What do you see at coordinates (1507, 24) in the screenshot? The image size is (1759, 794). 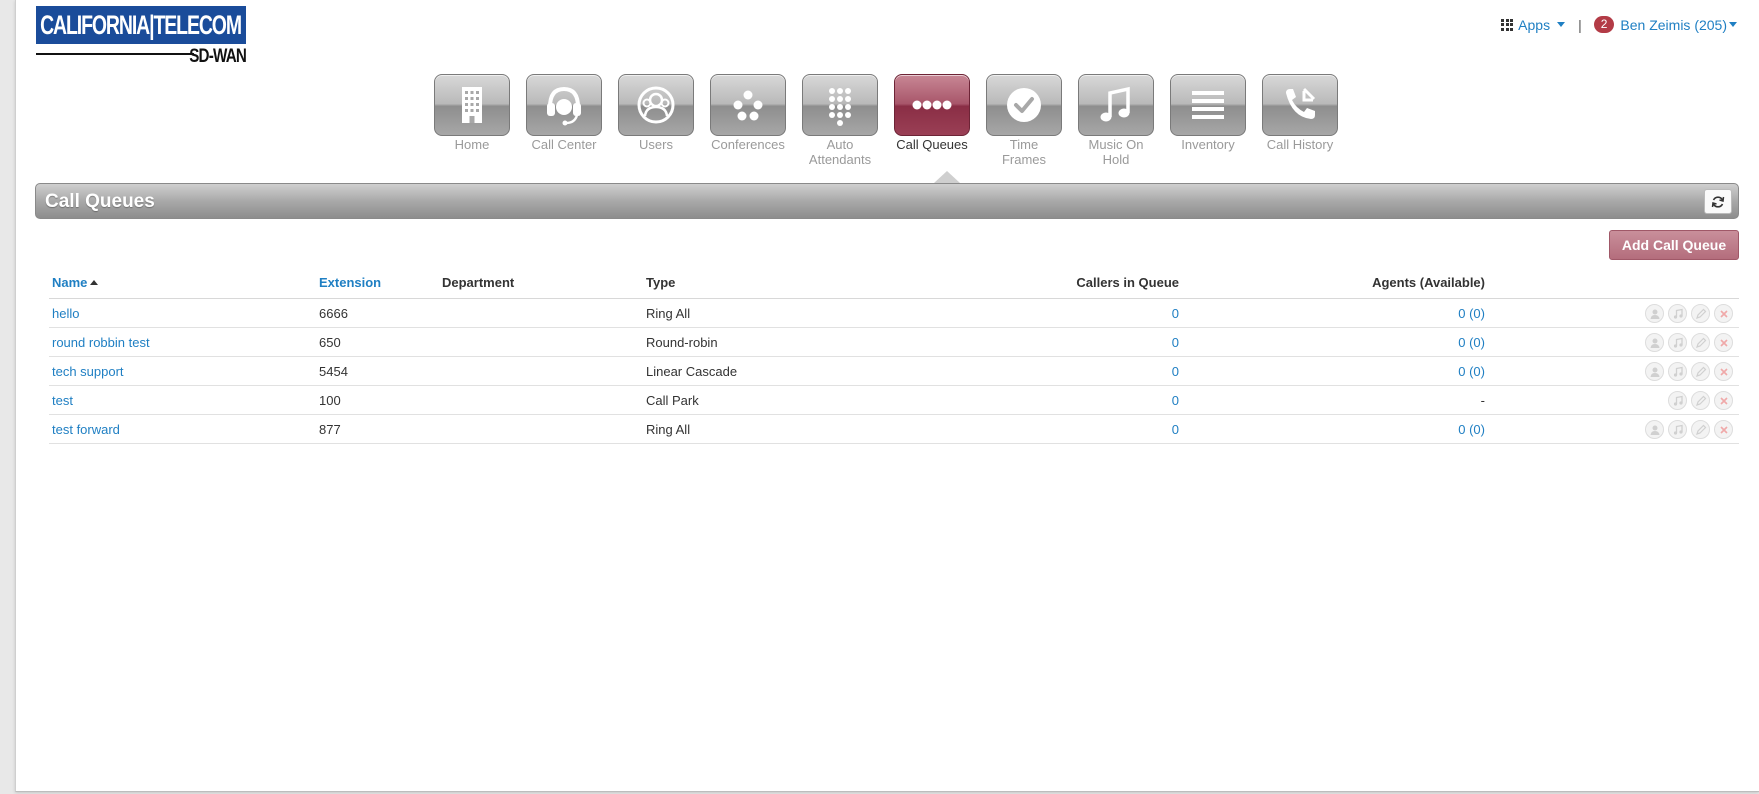 I see `apps-grid-icon` at bounding box center [1507, 24].